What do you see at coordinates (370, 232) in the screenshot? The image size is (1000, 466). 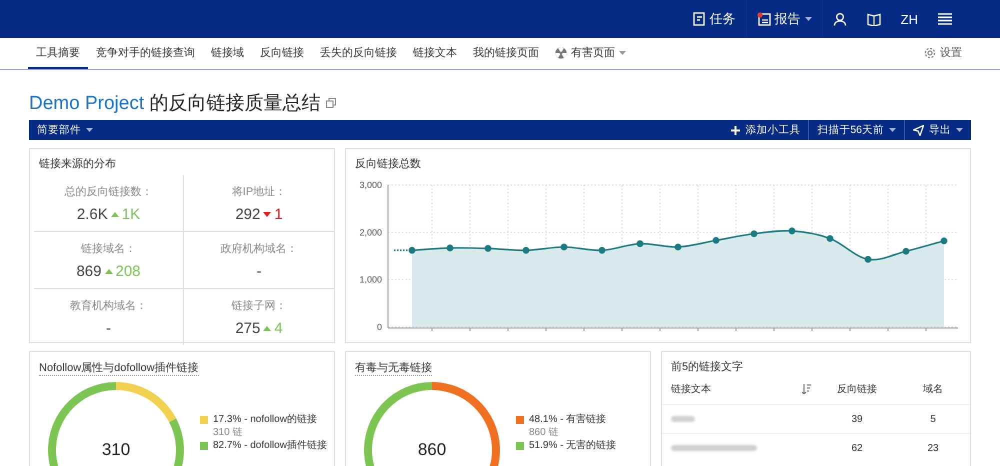 I see `axis-label: 2,000` at bounding box center [370, 232].